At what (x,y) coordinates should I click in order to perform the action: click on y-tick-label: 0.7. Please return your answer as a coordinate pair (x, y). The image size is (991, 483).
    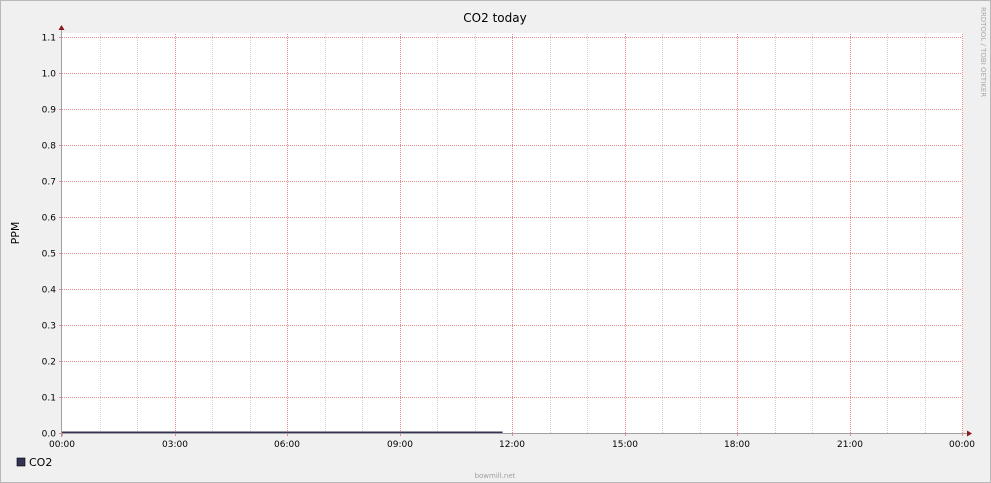
    Looking at the image, I should click on (49, 183).